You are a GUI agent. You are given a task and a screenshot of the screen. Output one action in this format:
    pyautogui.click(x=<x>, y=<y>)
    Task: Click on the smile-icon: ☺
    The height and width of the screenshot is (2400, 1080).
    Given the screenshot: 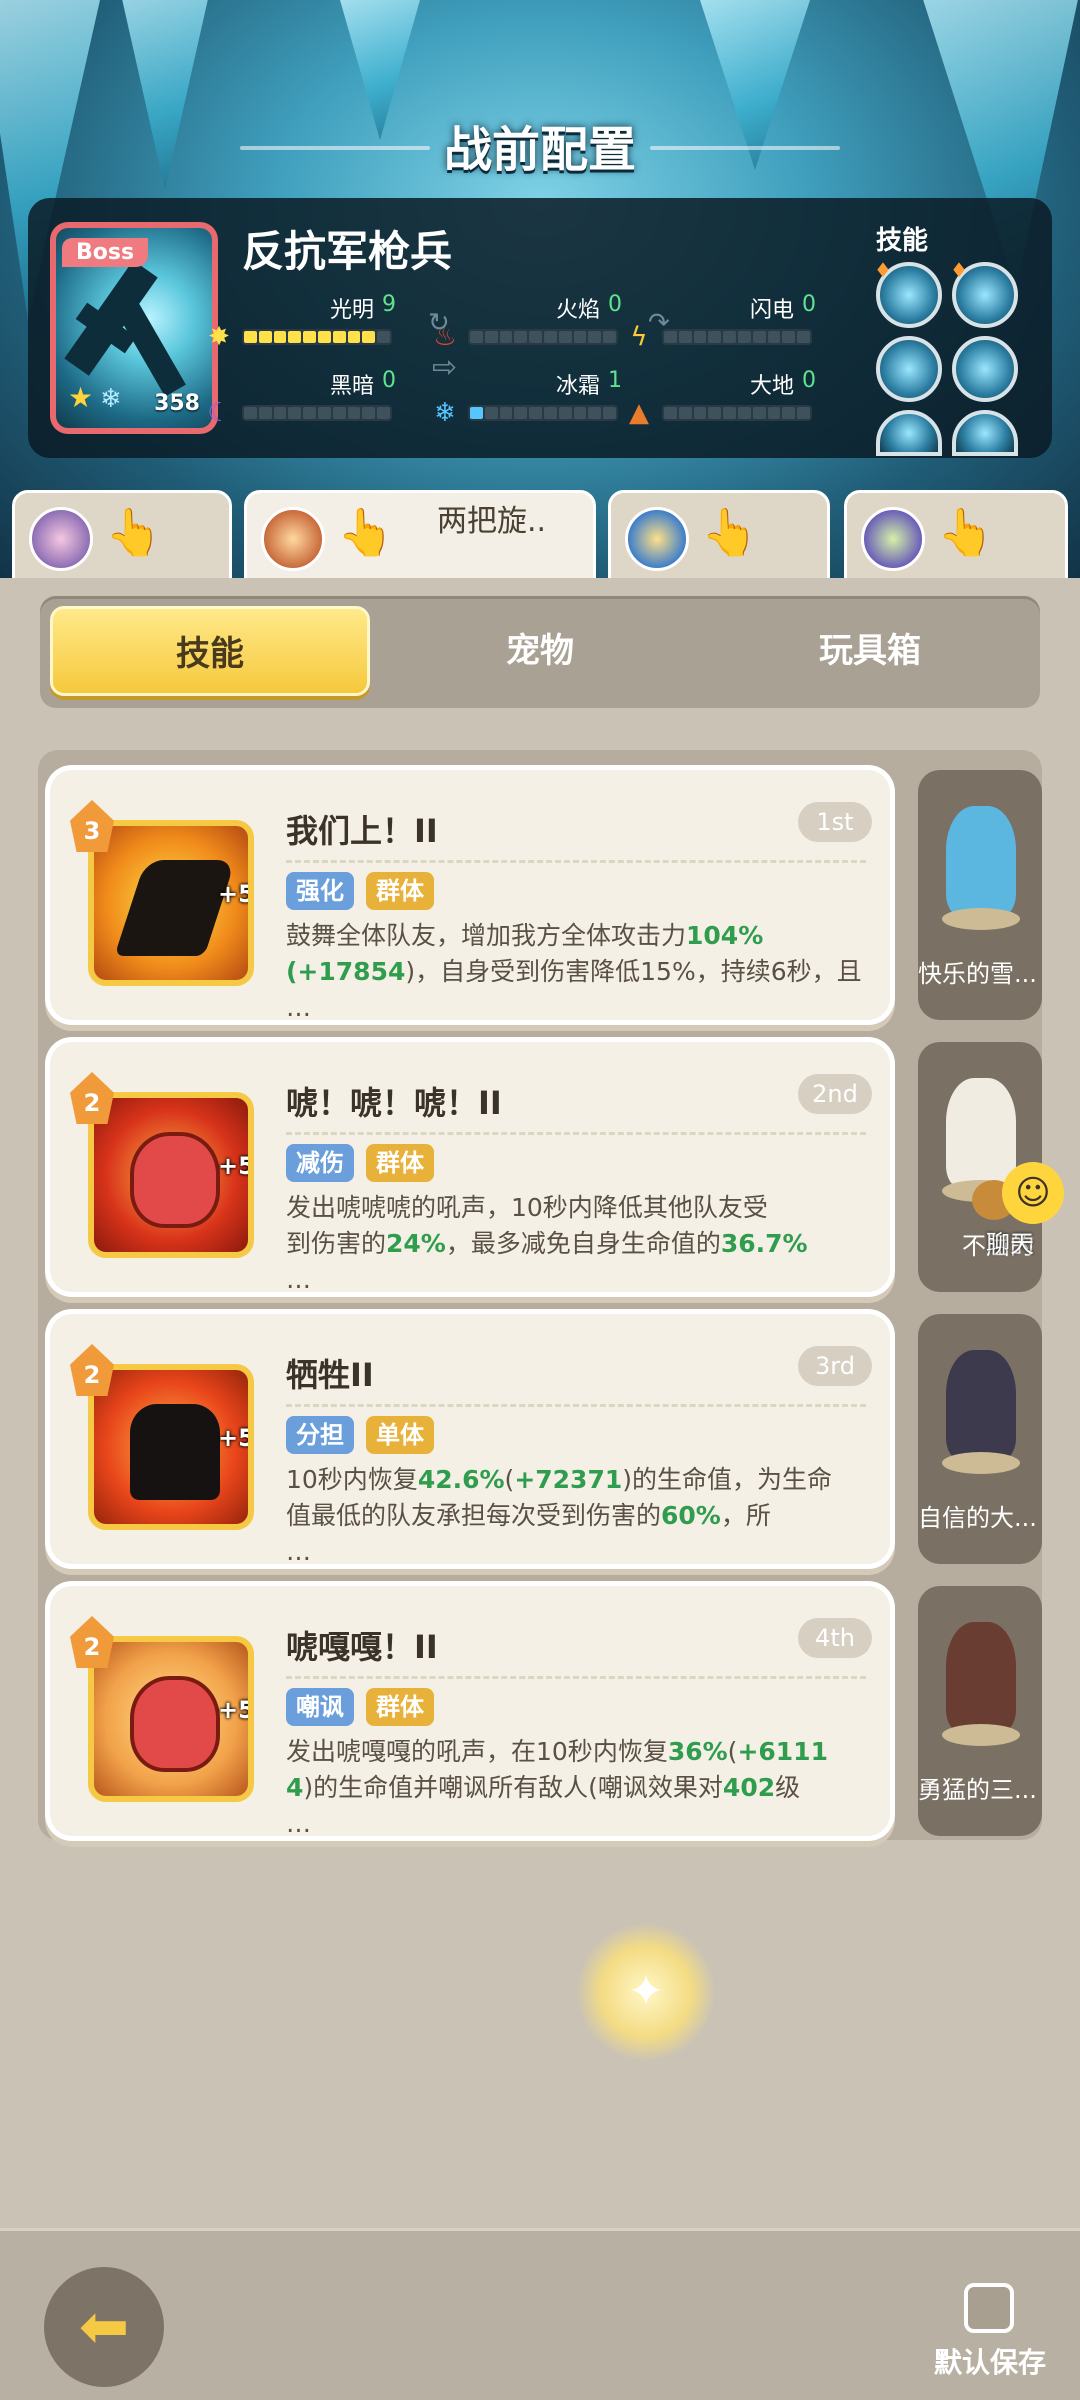 What is the action you would take?
    pyautogui.click(x=1033, y=1193)
    